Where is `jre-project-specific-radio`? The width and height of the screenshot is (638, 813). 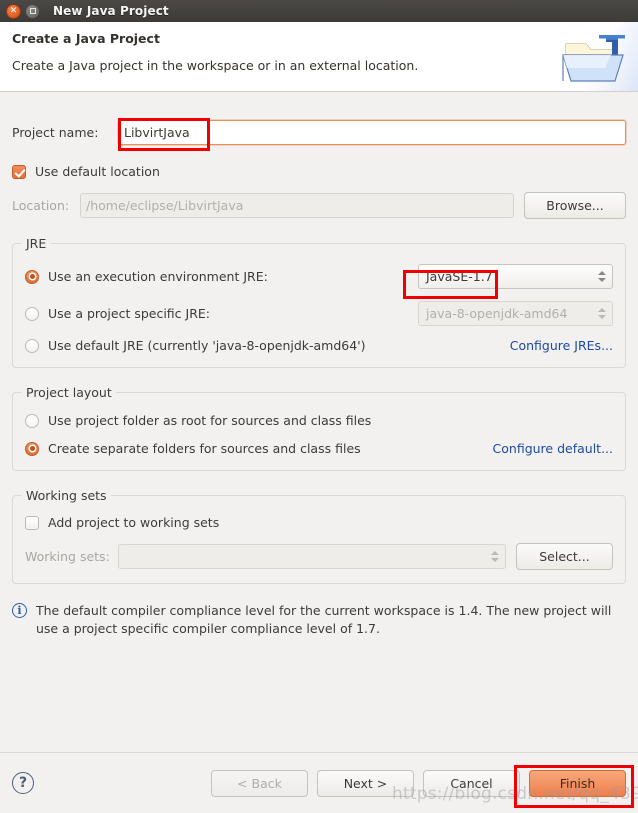
jre-project-specific-radio is located at coordinates (32, 313).